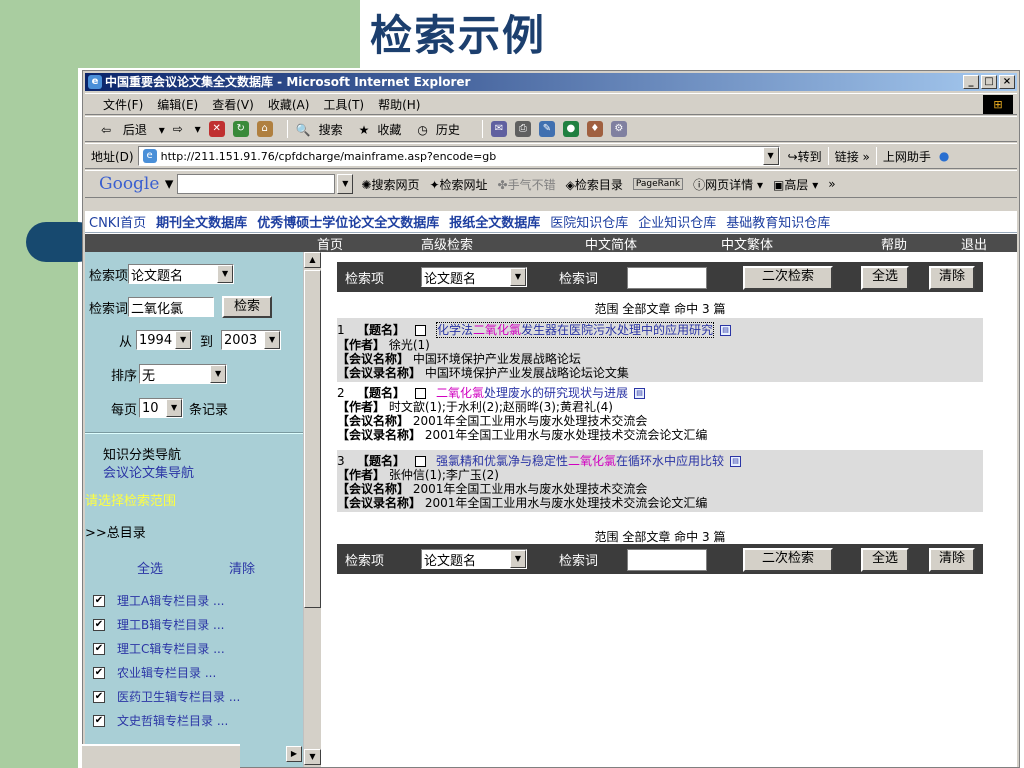  I want to click on history-button: ◷ 历史, so click(442, 129).